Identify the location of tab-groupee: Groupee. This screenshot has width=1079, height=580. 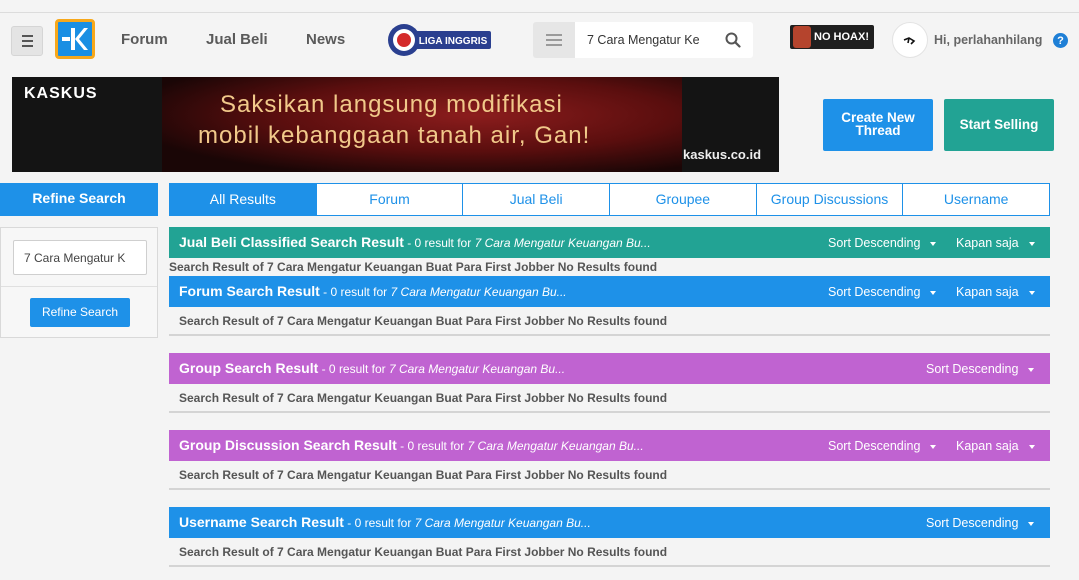
(682, 199).